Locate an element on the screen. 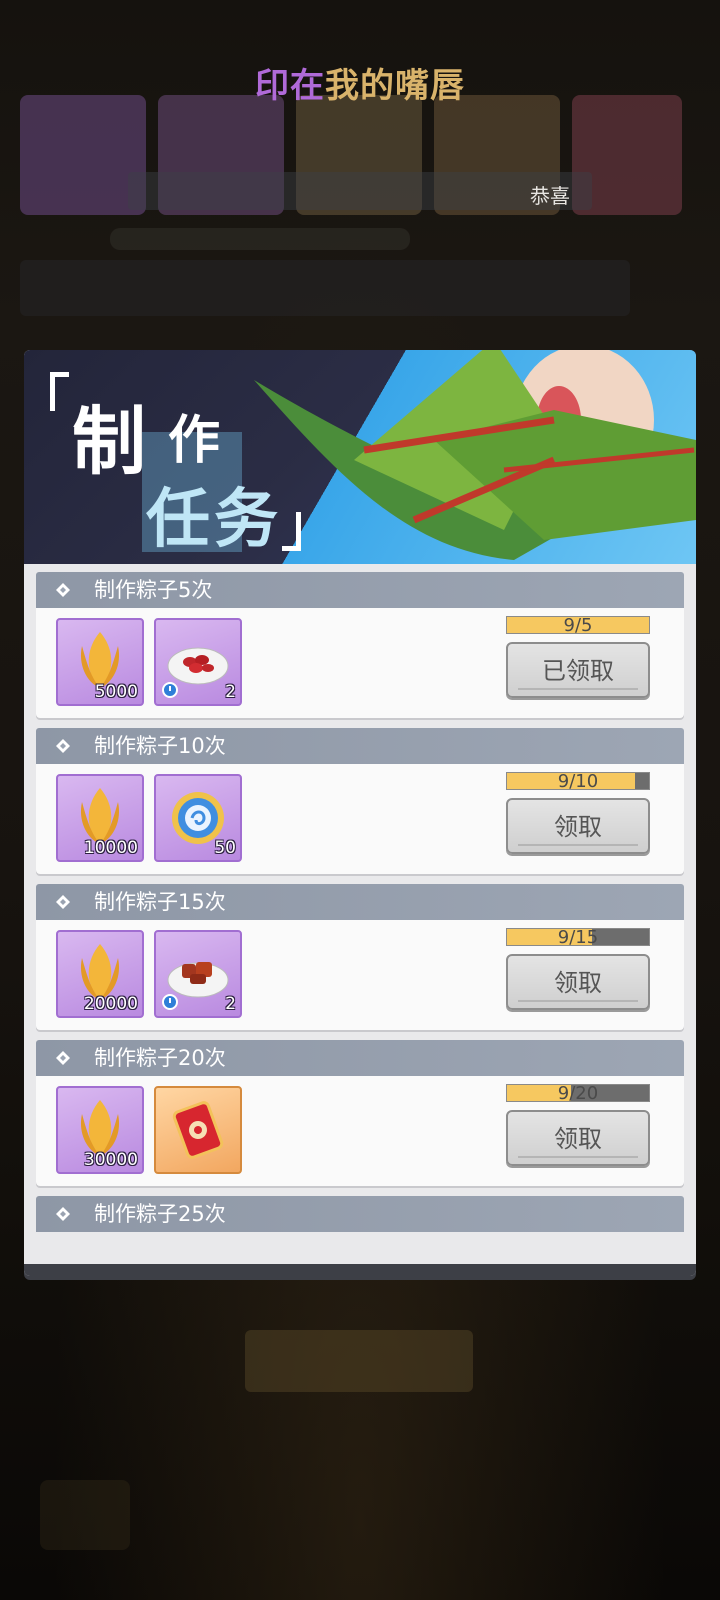 The image size is (720, 1600). progress-text: 9/20 is located at coordinates (578, 1093).